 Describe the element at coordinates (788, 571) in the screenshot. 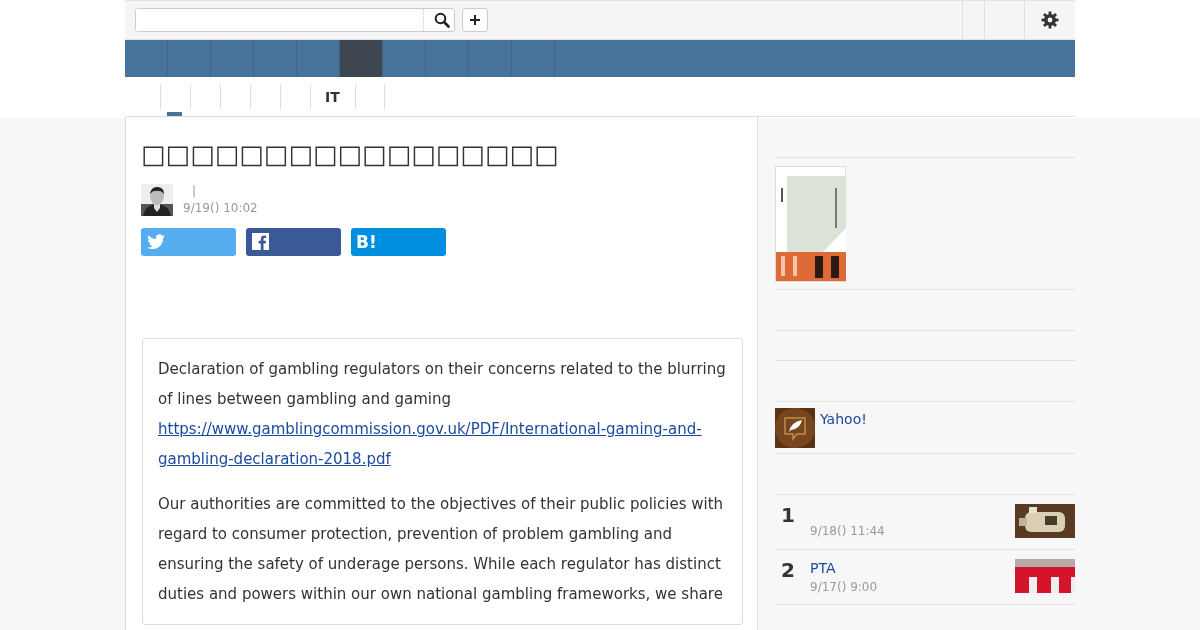

I see `rank-number: 2` at that location.